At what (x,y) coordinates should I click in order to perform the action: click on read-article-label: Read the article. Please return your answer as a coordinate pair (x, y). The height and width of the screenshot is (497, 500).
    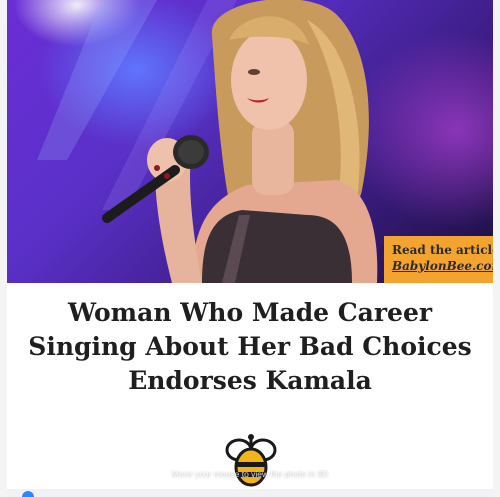
    Looking at the image, I should click on (442, 250).